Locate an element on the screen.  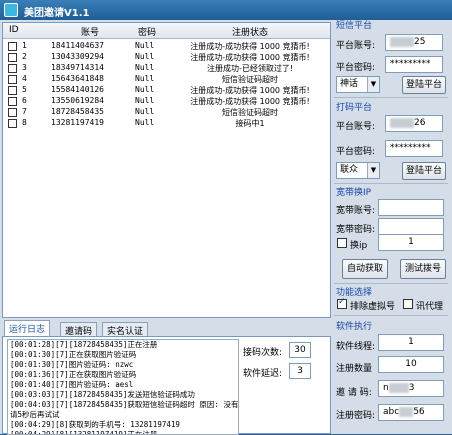
log-line: [00:01:28][7][18728458435]正在注册 is located at coordinates (84, 344).